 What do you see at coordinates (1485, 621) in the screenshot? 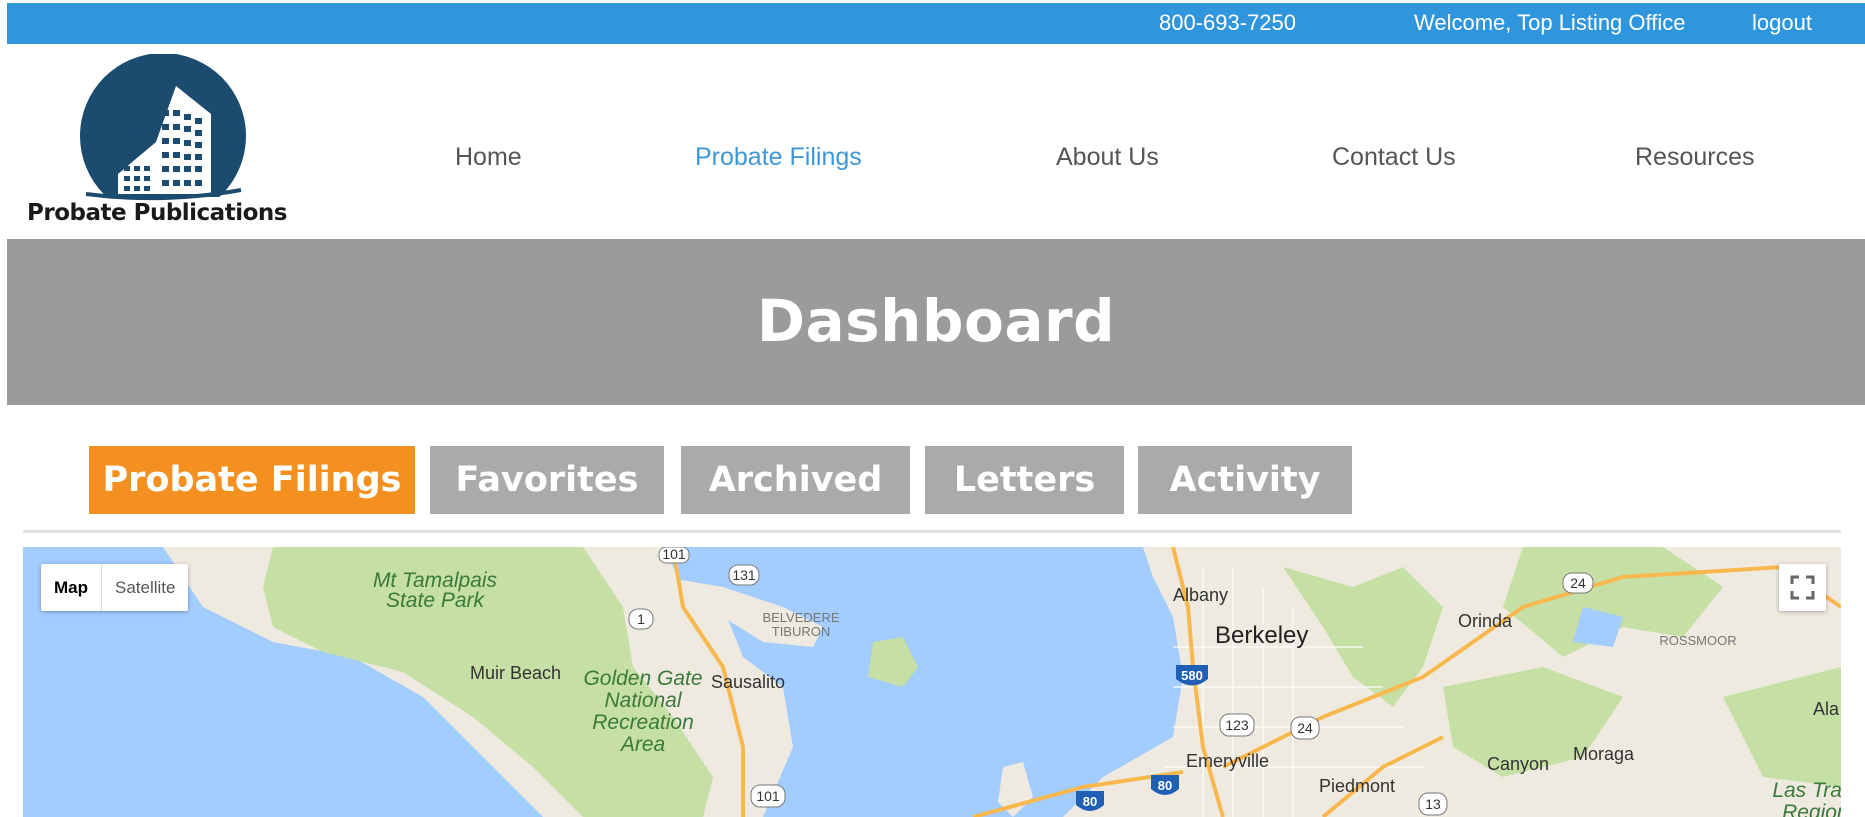
I see `label-orinda: Orinda` at bounding box center [1485, 621].